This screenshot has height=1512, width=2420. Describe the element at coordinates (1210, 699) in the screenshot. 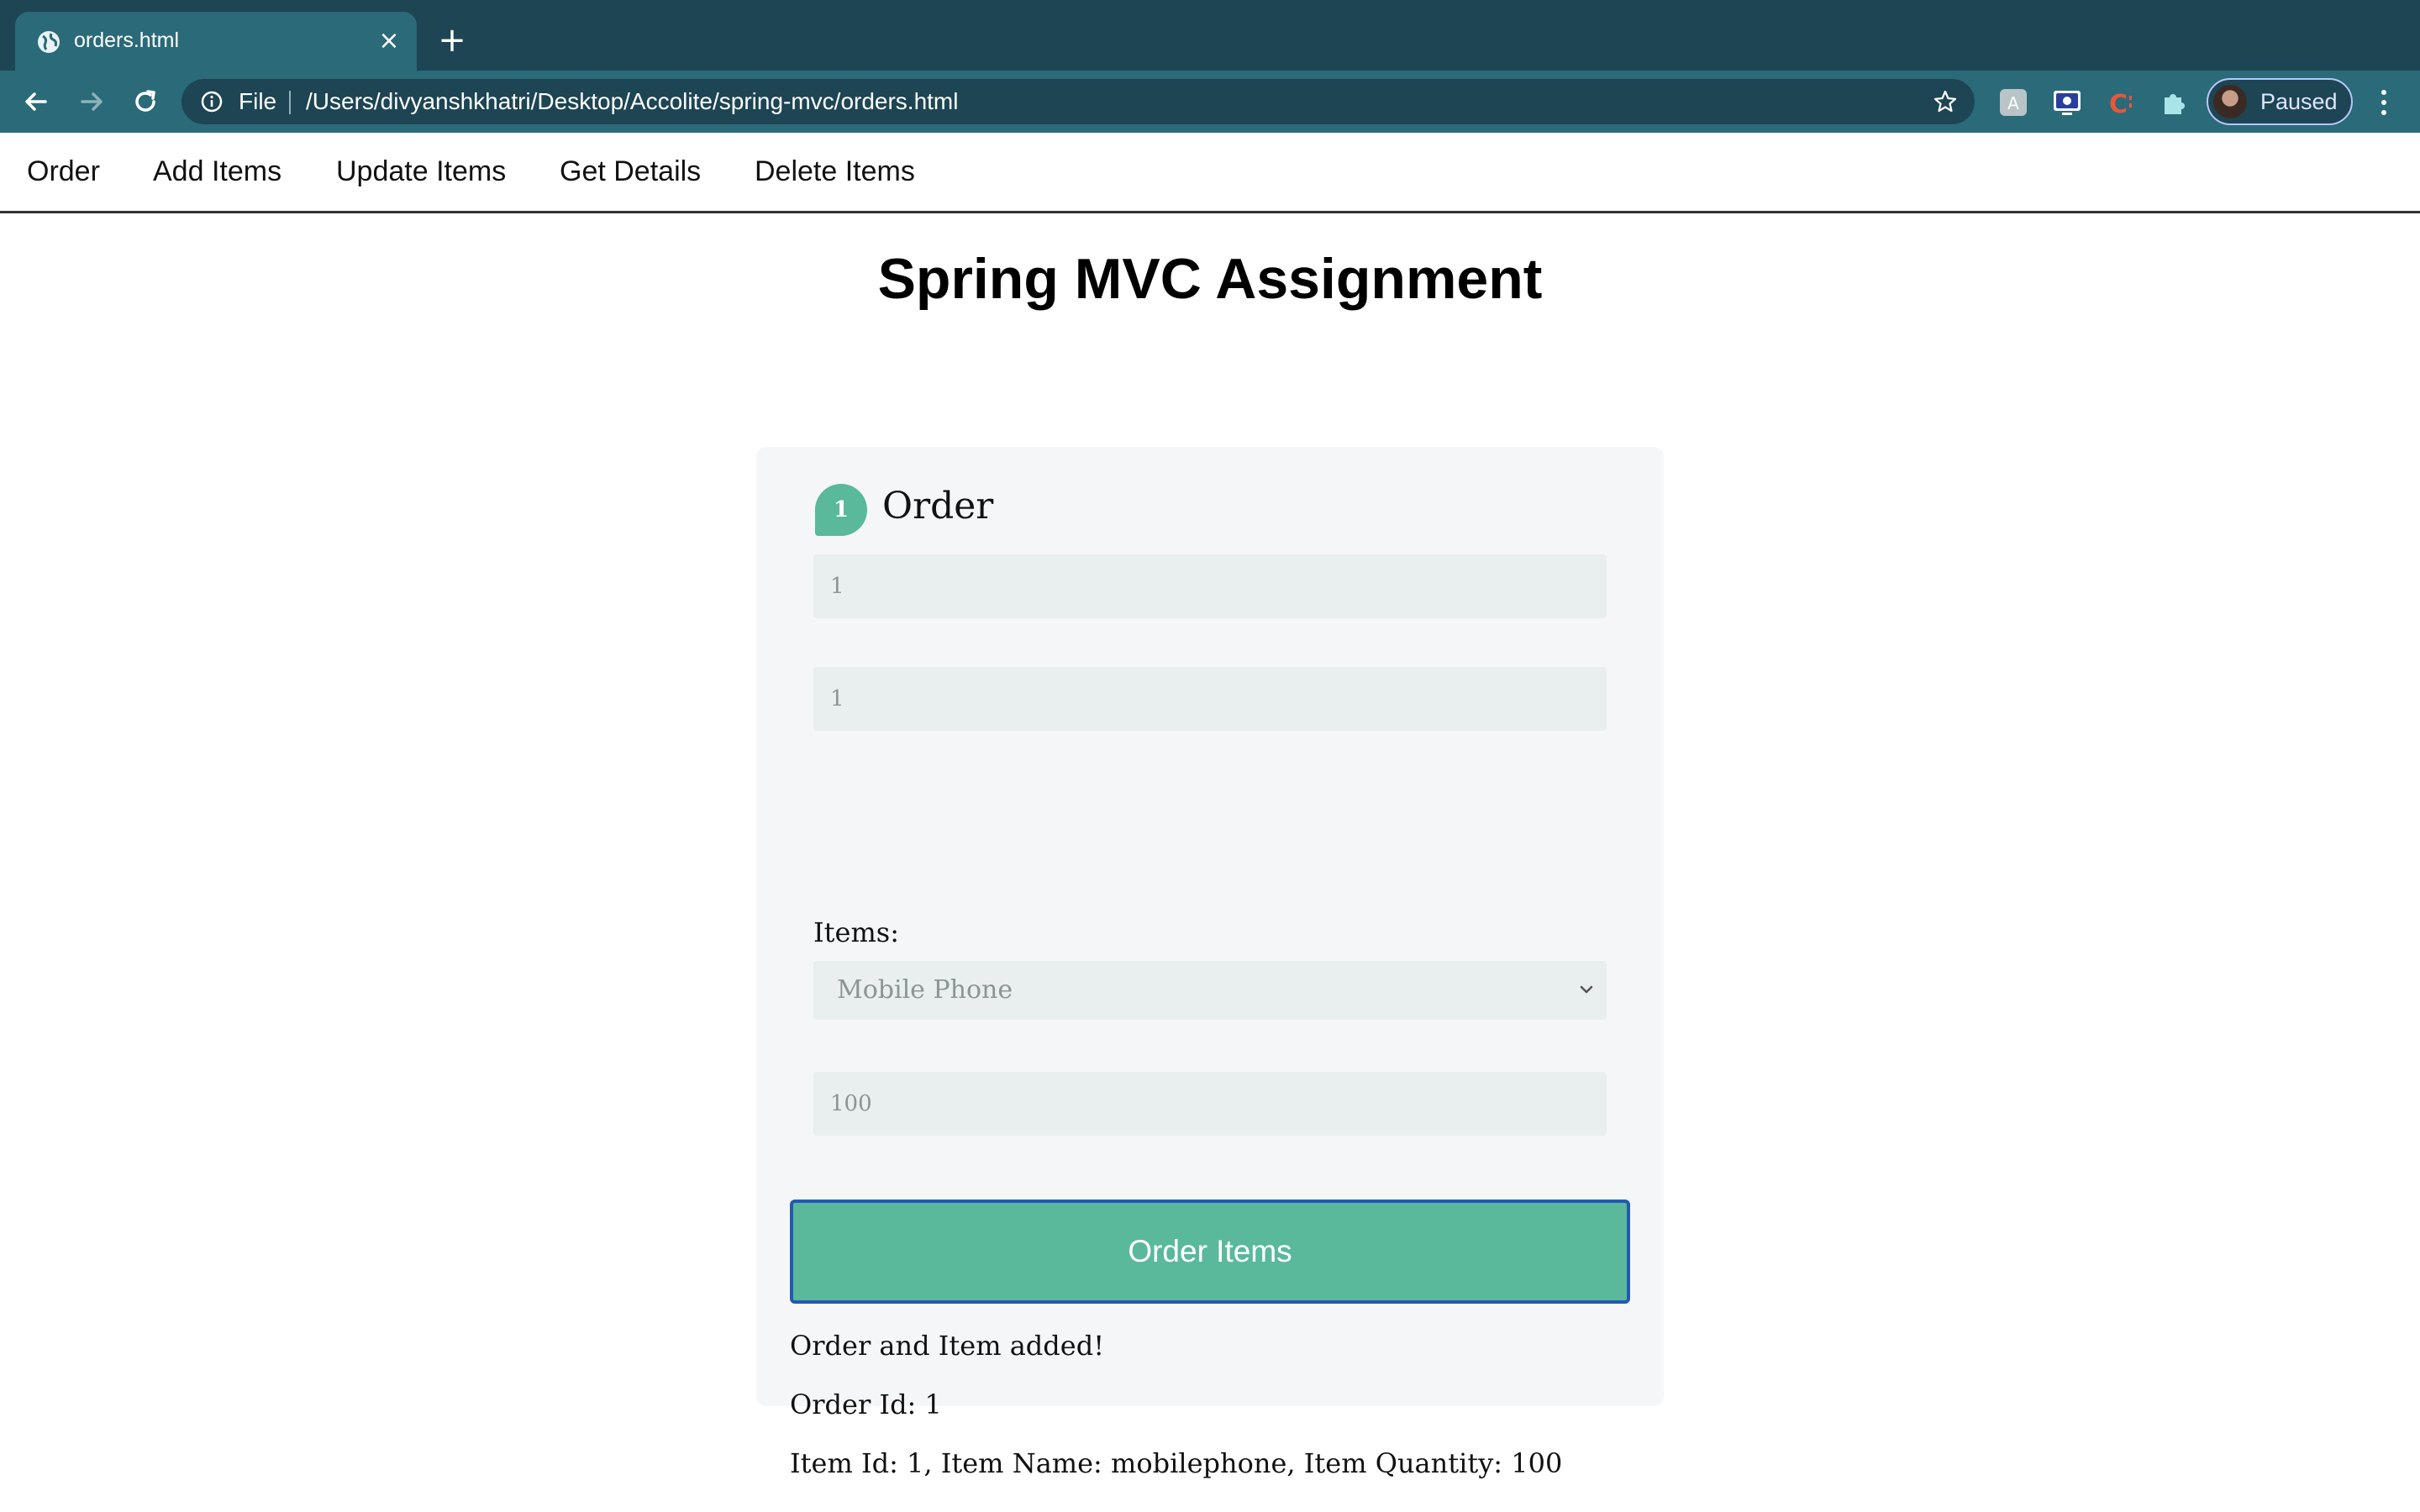

I see `item-id-input` at that location.